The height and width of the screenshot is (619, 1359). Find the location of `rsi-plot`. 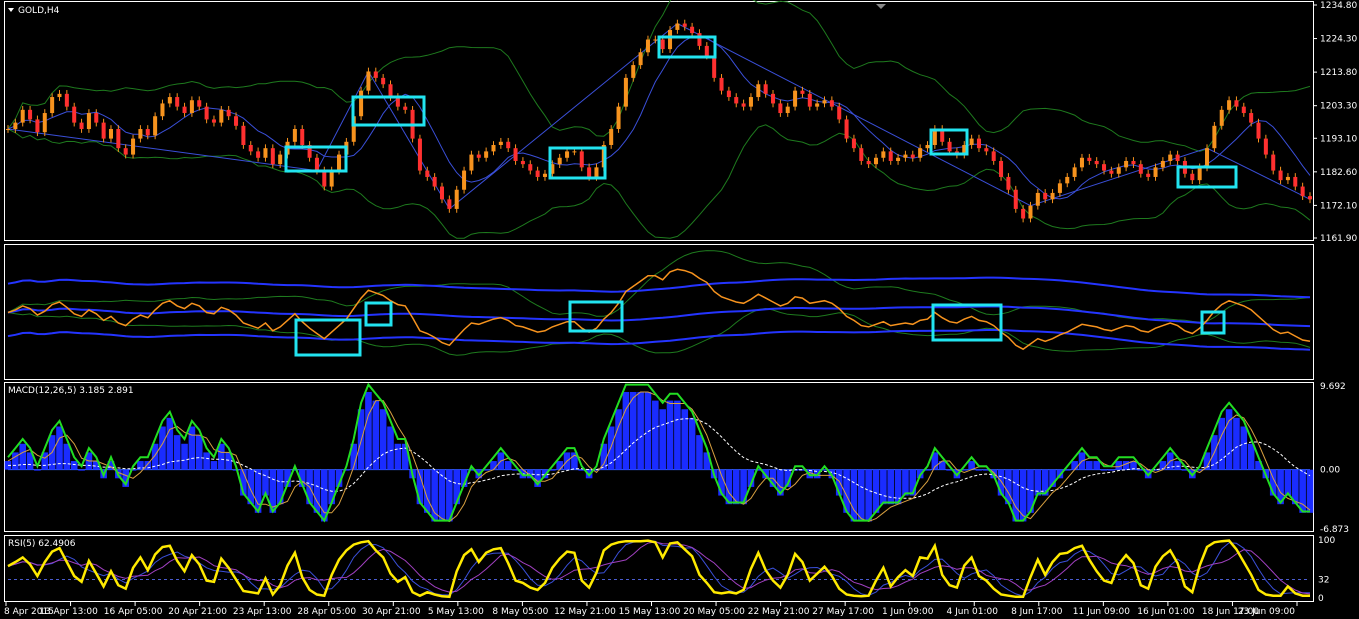

rsi-plot is located at coordinates (659, 569).